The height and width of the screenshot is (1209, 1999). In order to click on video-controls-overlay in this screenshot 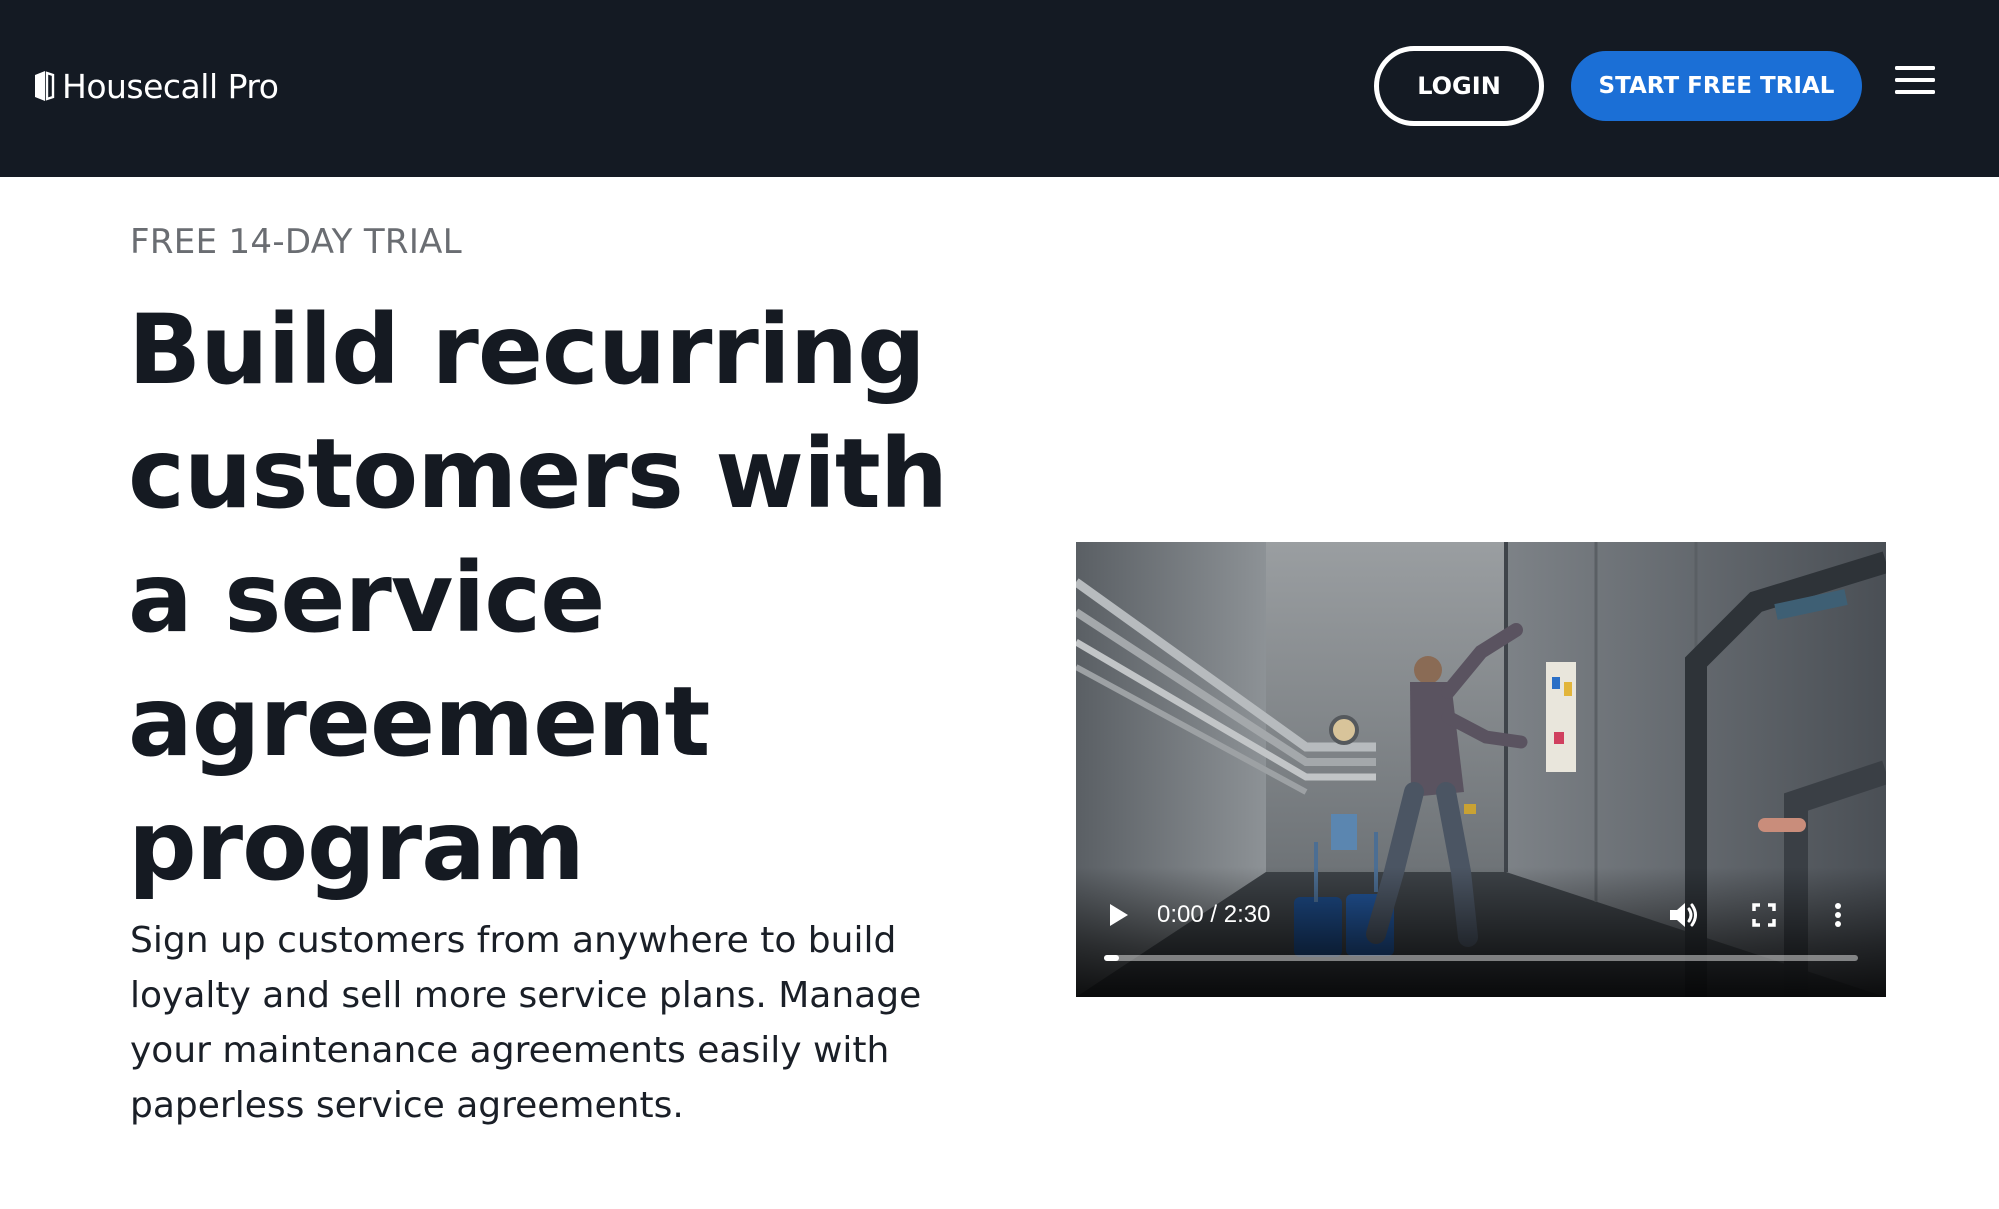, I will do `click(1481, 932)`.